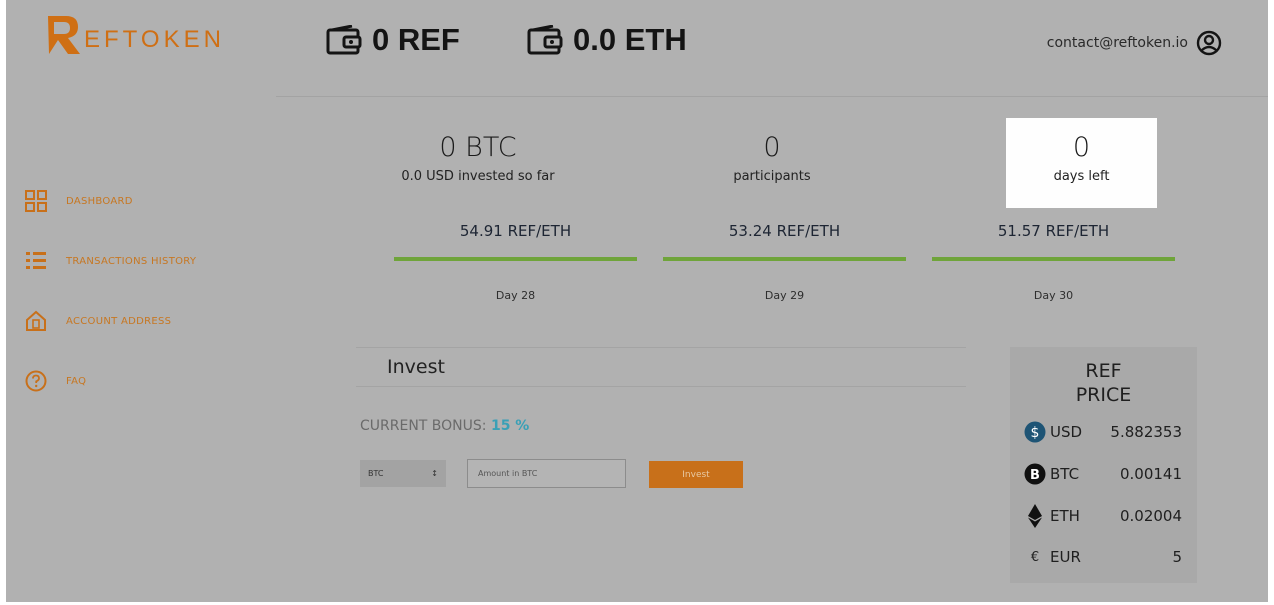  Describe the element at coordinates (1035, 557) in the screenshot. I see `euro-icon: €` at that location.